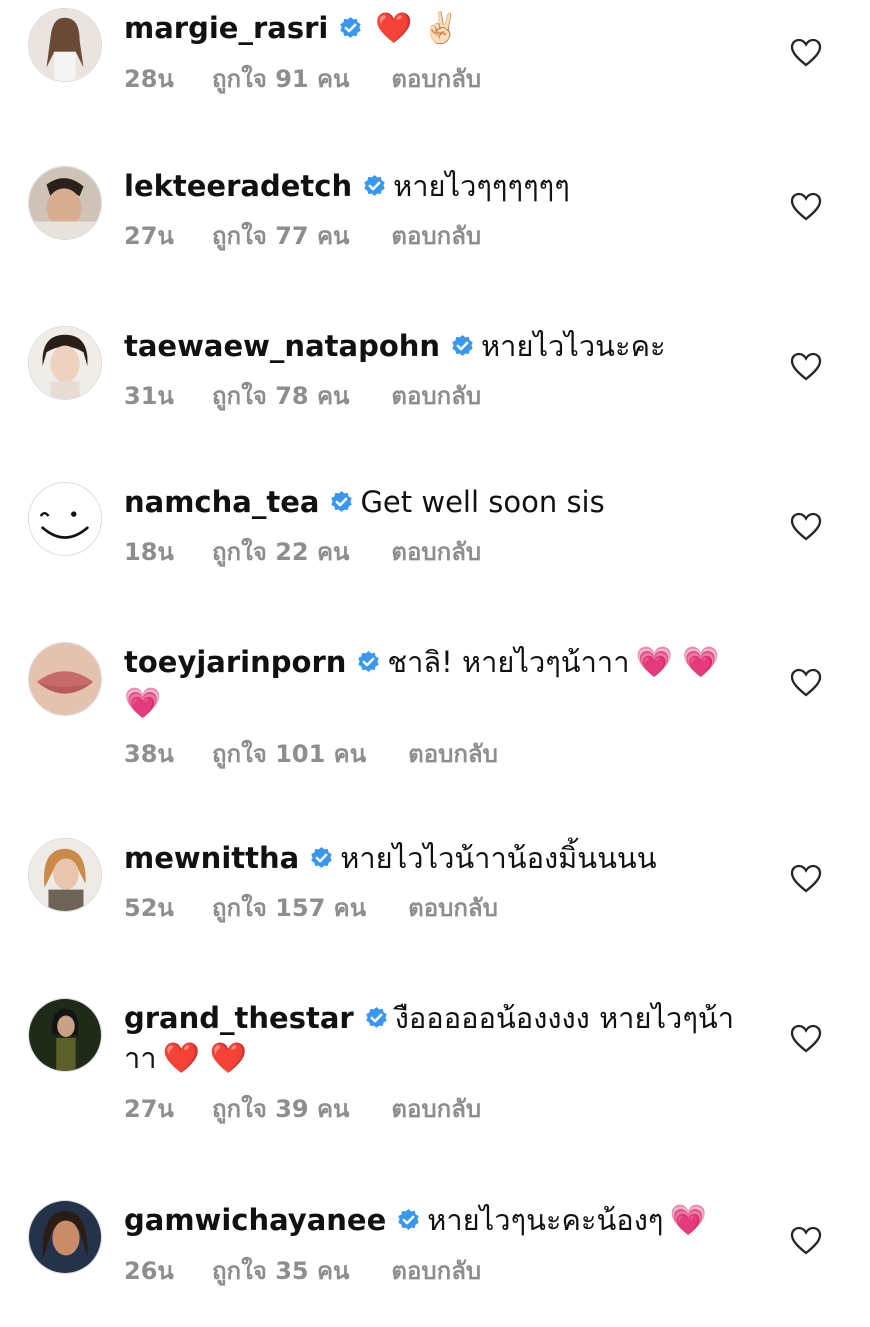 The width and height of the screenshot is (870, 1327). I want to click on comment-likes: ถูกใจ 78 คน, so click(280, 395).